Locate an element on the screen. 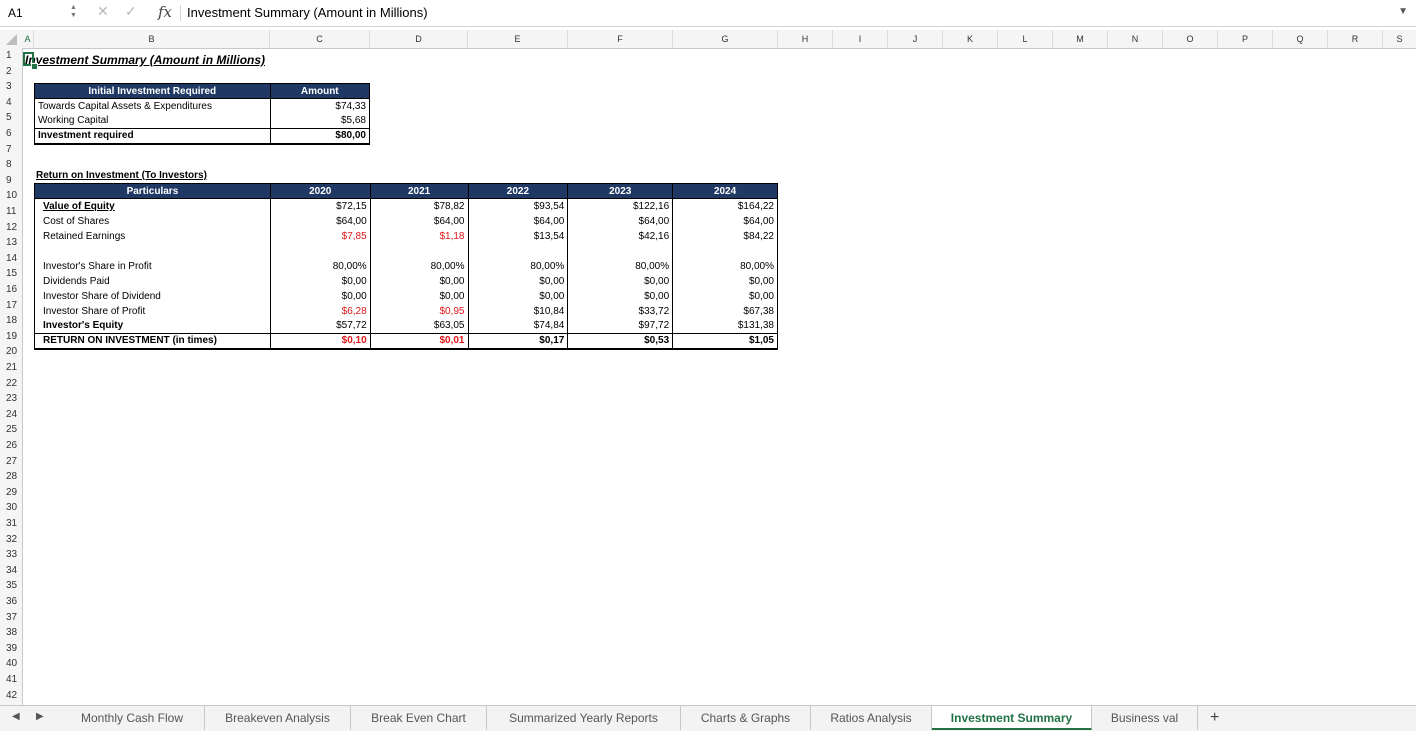  row-header-25: 25 is located at coordinates (11, 430).